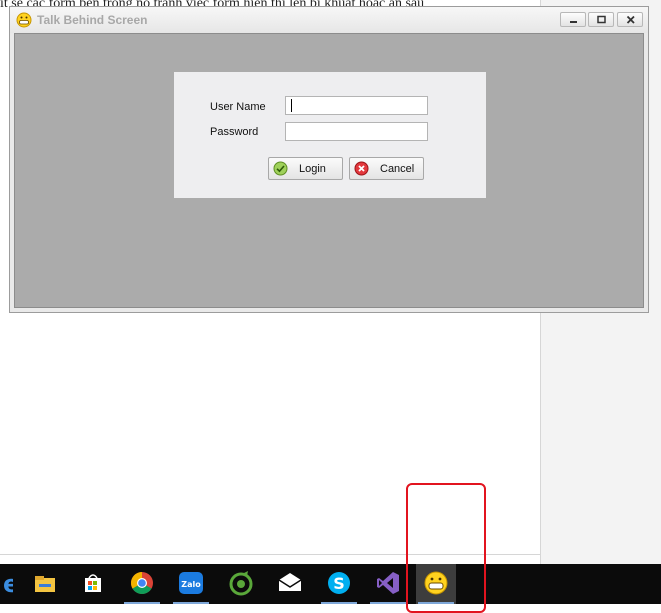 This screenshot has height=613, width=661. I want to click on store-icon, so click(93, 583).